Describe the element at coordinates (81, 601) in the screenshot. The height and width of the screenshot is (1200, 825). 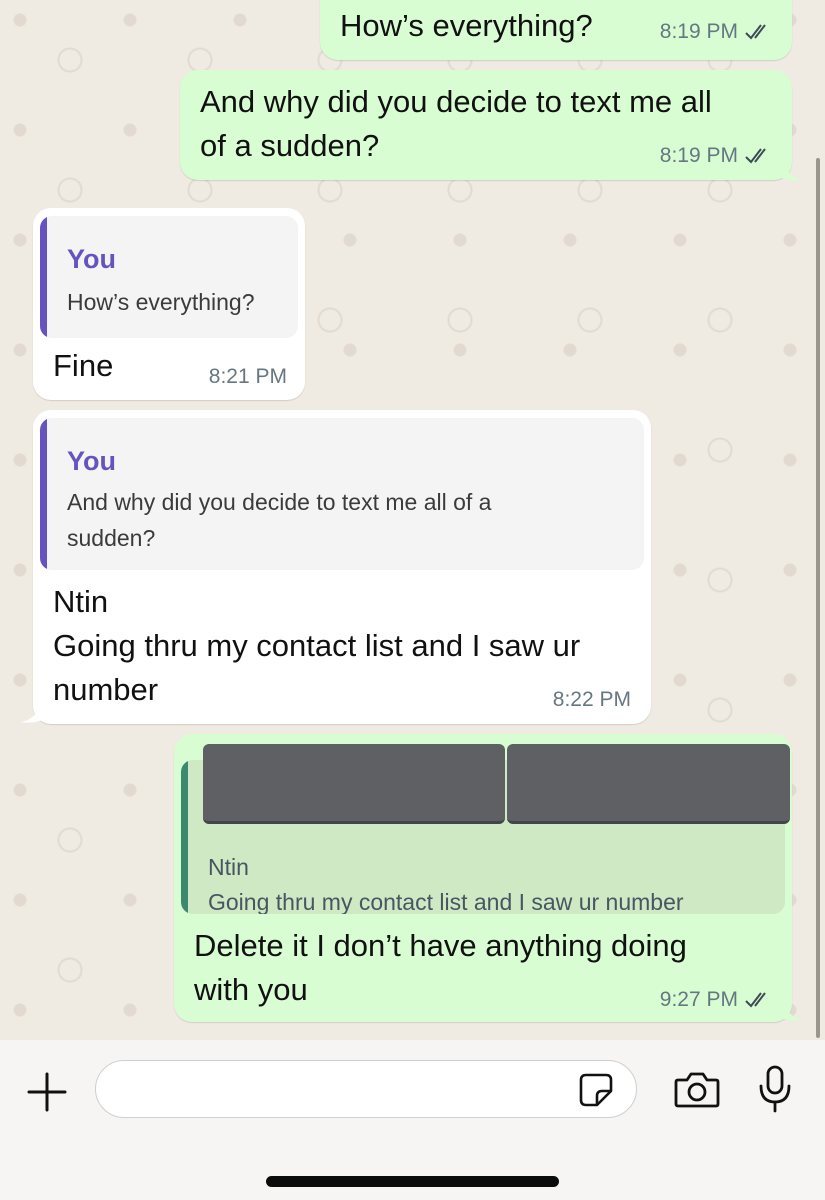
I see `message-text-line: Ntin` at that location.